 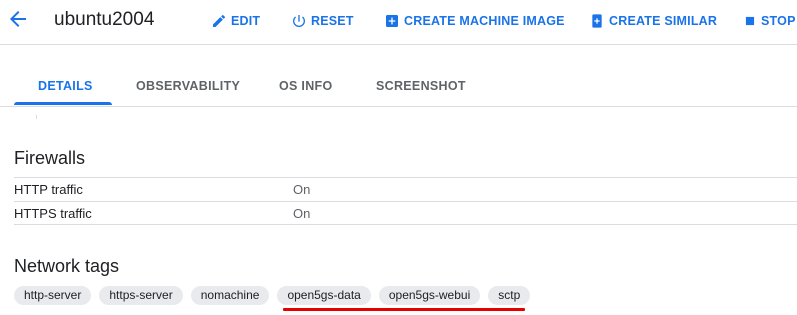 I want to click on tab-details: DETAILS, so click(x=65, y=86).